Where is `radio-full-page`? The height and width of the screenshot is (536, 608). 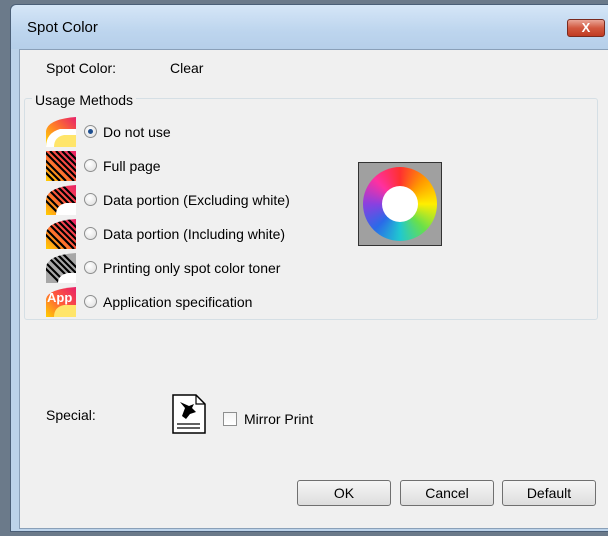 radio-full-page is located at coordinates (90, 165).